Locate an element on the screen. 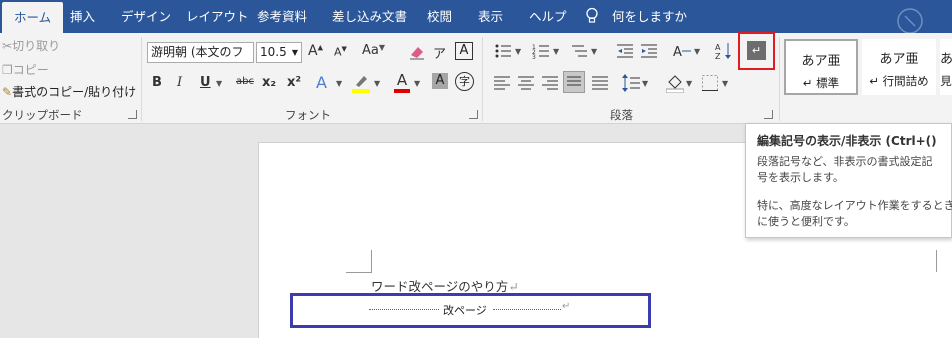 The width and height of the screenshot is (952, 338). tab-design: デザイン is located at coordinates (146, 16).